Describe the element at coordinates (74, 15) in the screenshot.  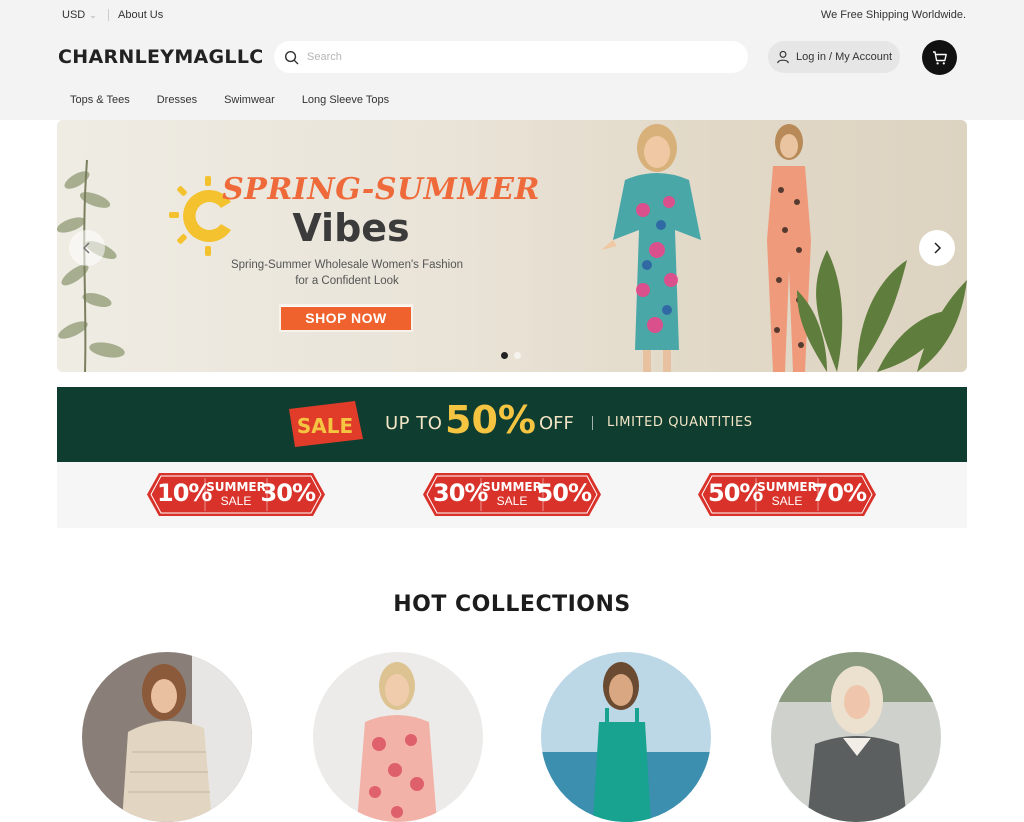
I see `currency-label: USD` at that location.